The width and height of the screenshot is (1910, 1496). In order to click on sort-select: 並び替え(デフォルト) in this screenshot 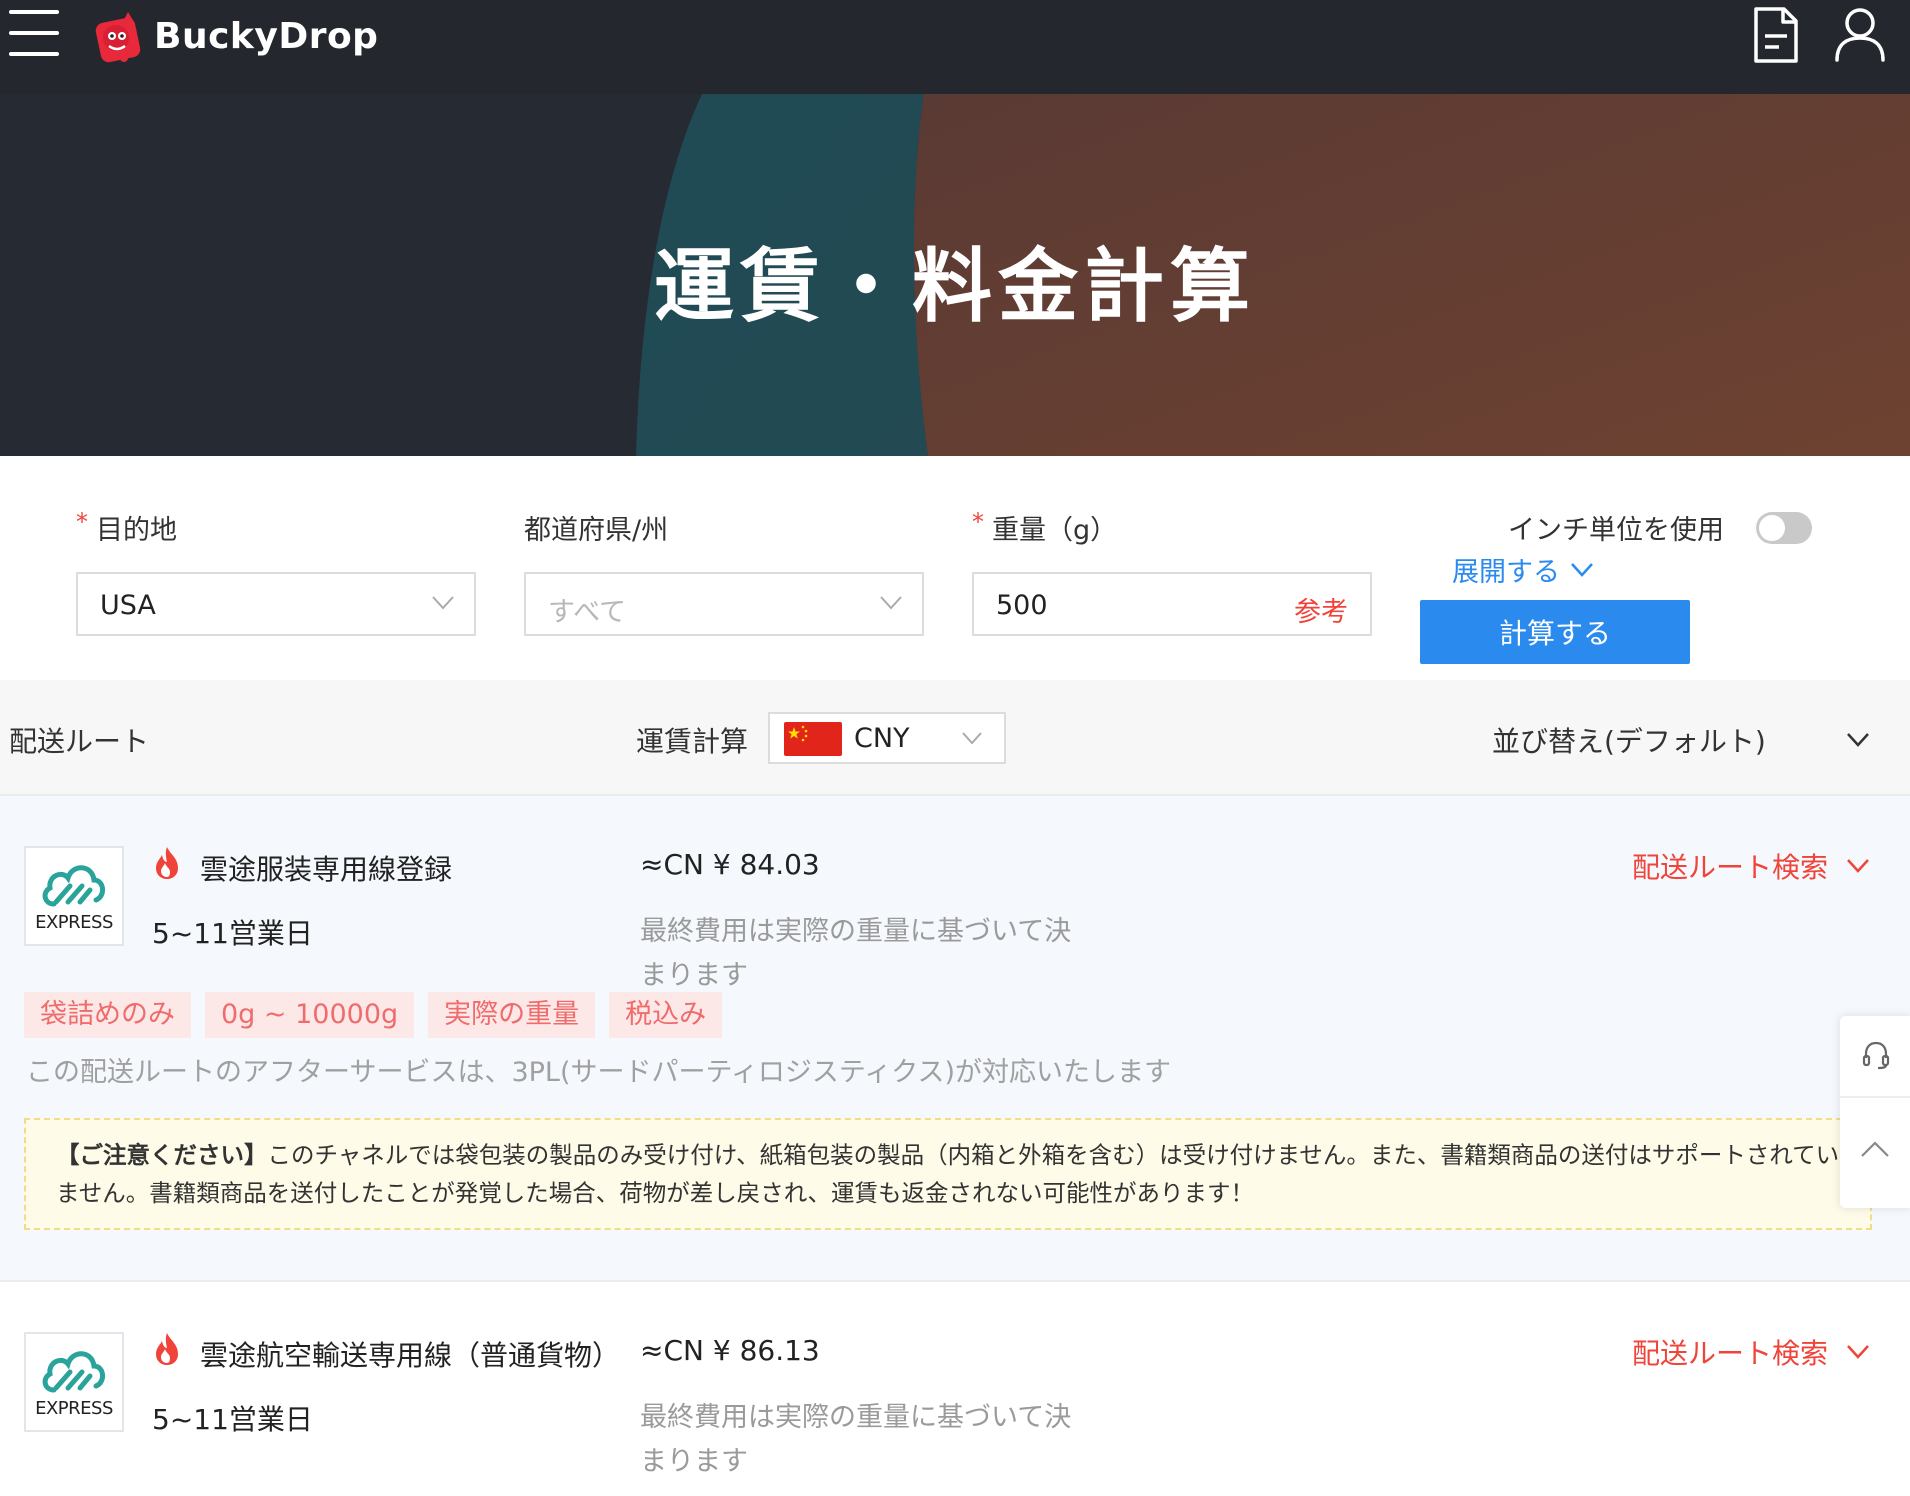, I will do `click(1629, 740)`.